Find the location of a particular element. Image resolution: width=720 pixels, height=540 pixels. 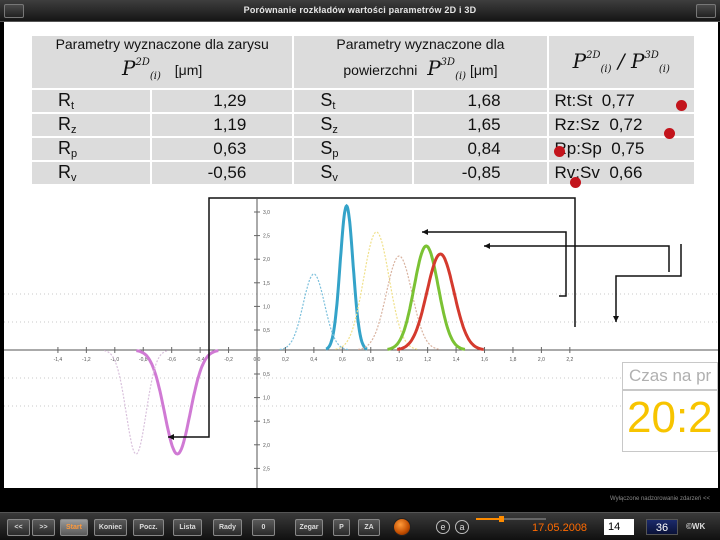

param-2d: Rp is located at coordinates (91, 149).